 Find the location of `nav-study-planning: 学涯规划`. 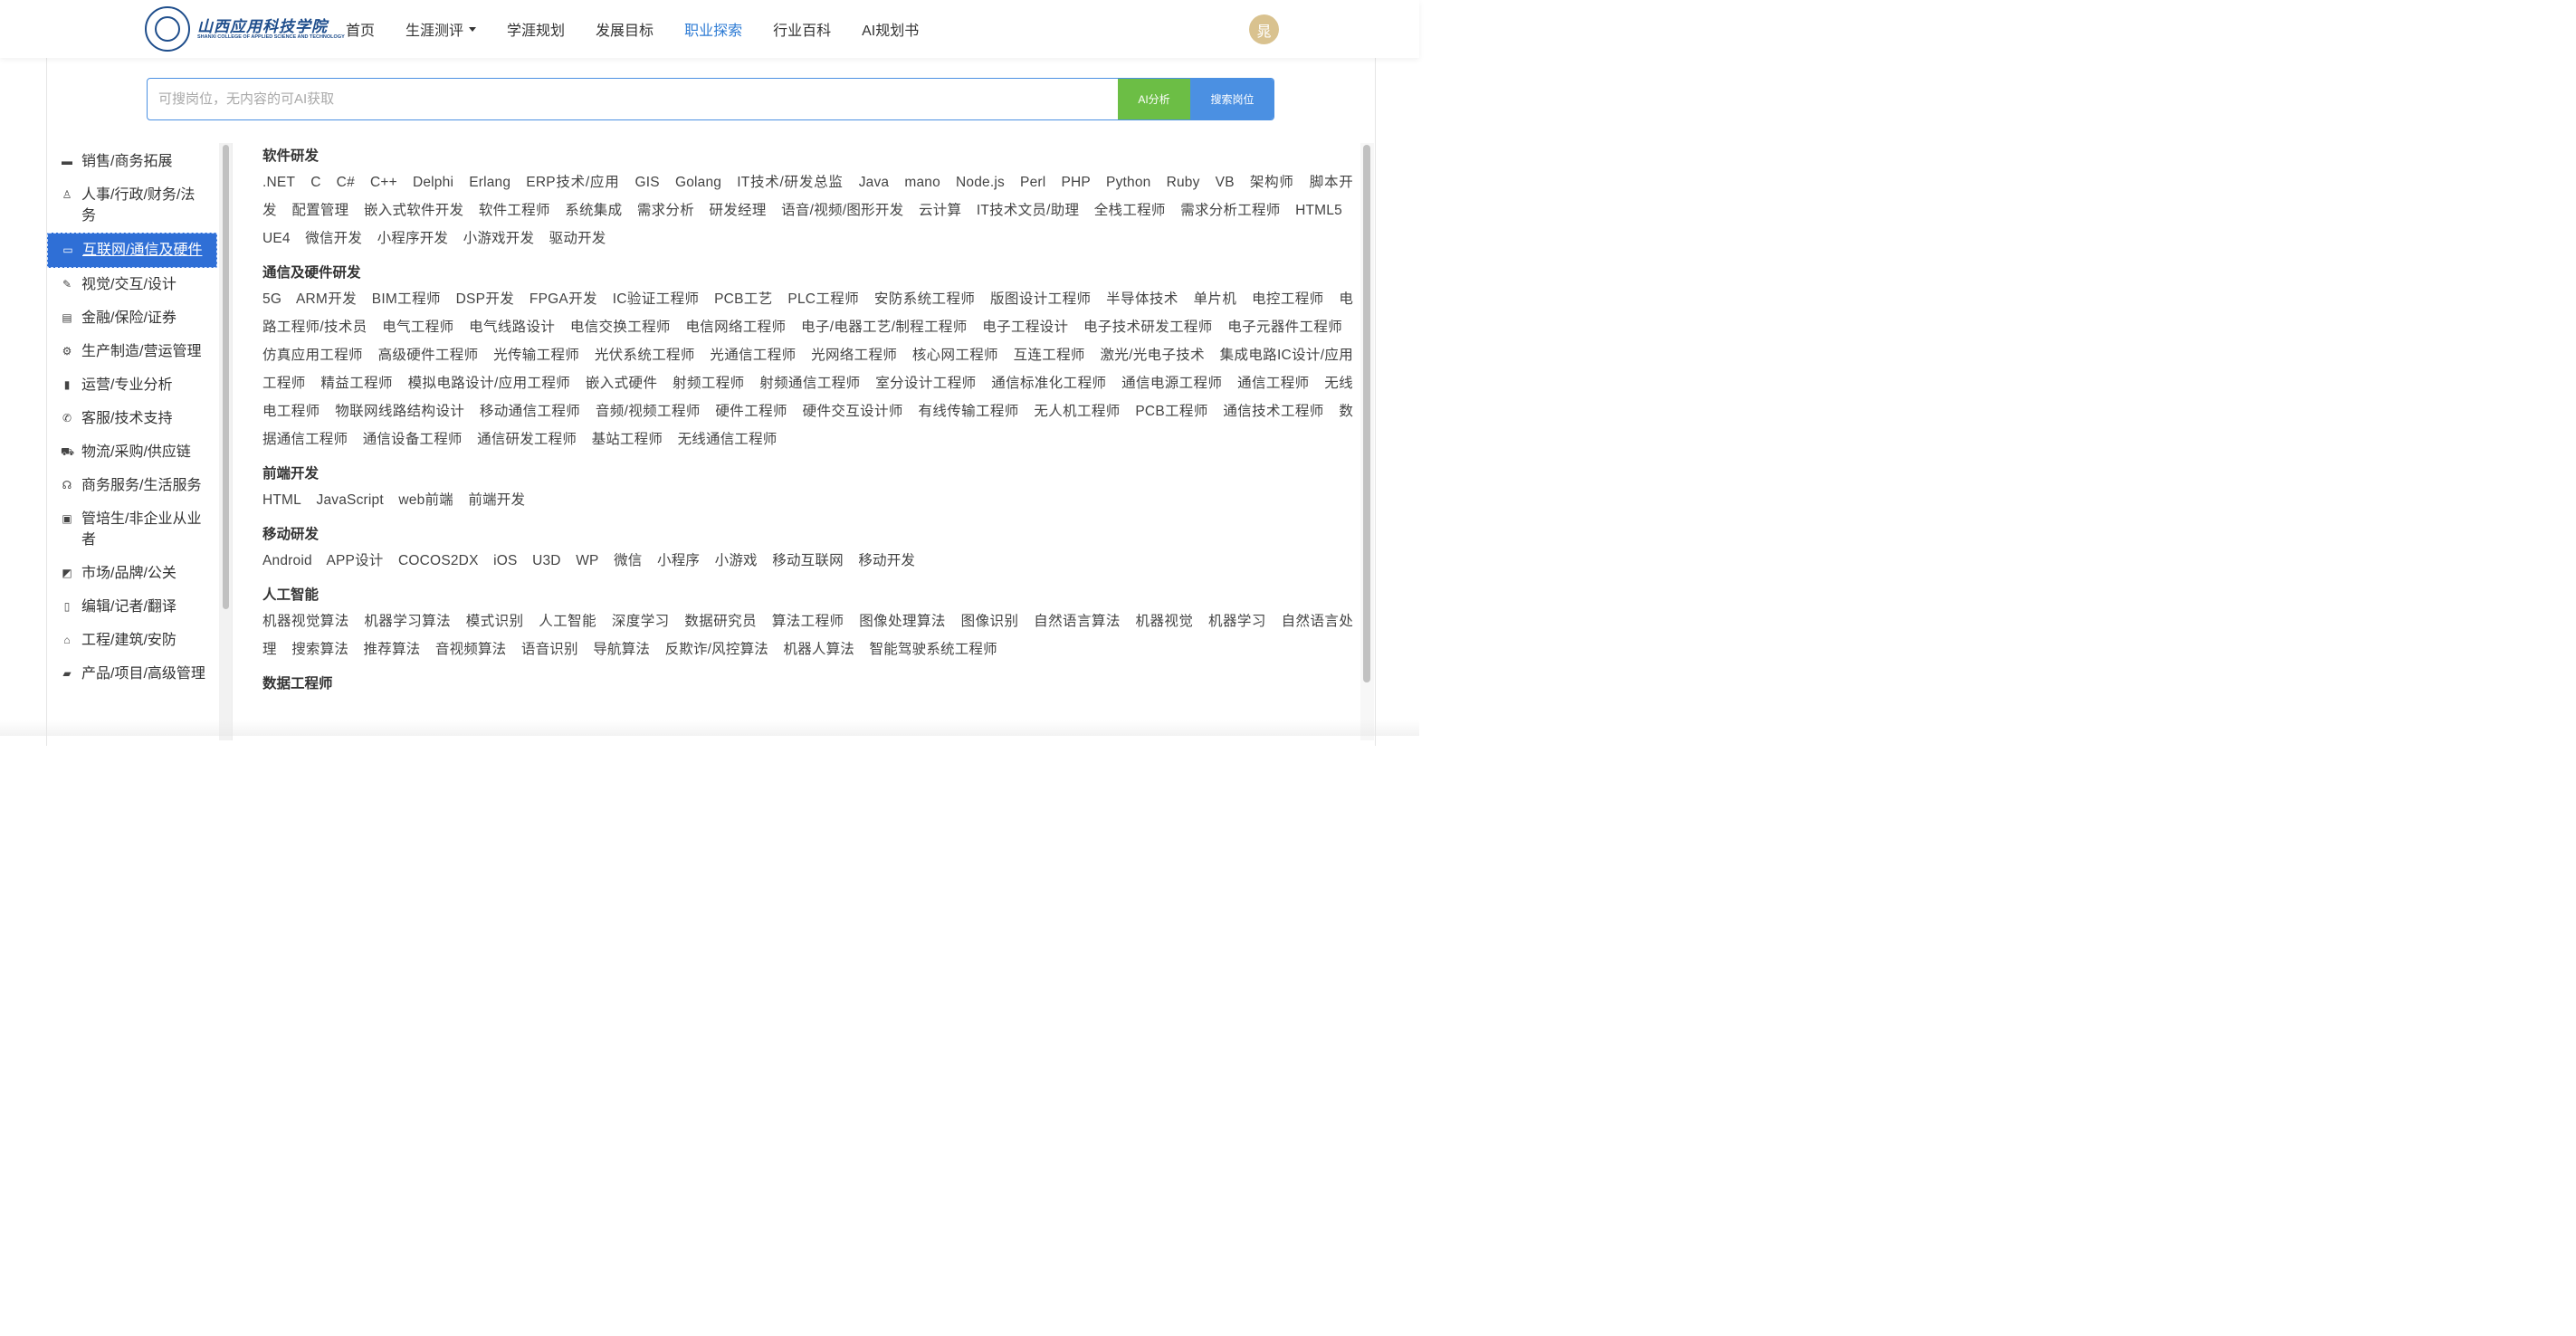

nav-study-planning: 学涯规划 is located at coordinates (536, 29).